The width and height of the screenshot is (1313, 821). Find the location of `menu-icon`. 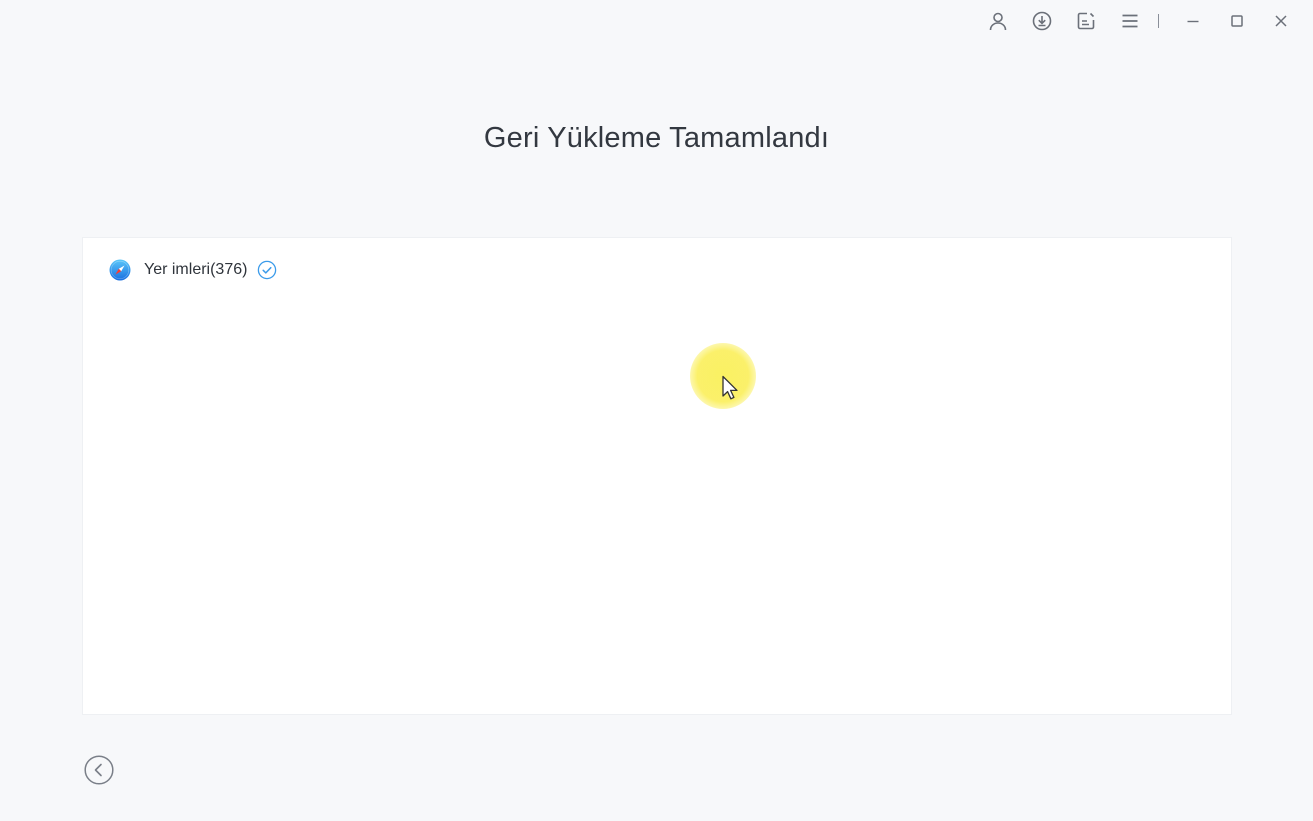

menu-icon is located at coordinates (1130, 21).